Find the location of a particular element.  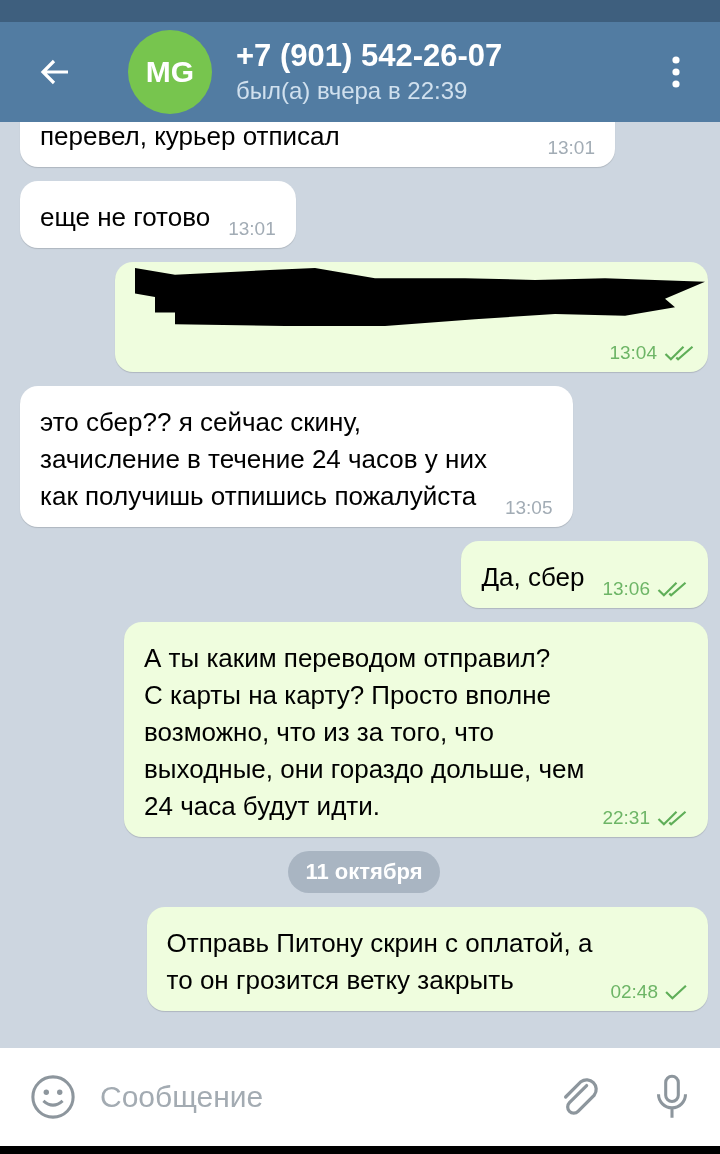

date-separator: 11 октября is located at coordinates (364, 872).